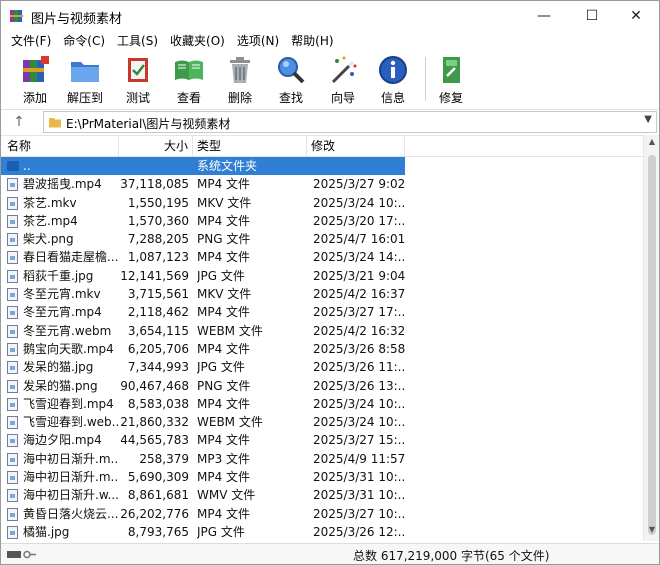  What do you see at coordinates (137, 98) in the screenshot?
I see `test-label: 测试` at bounding box center [137, 98].